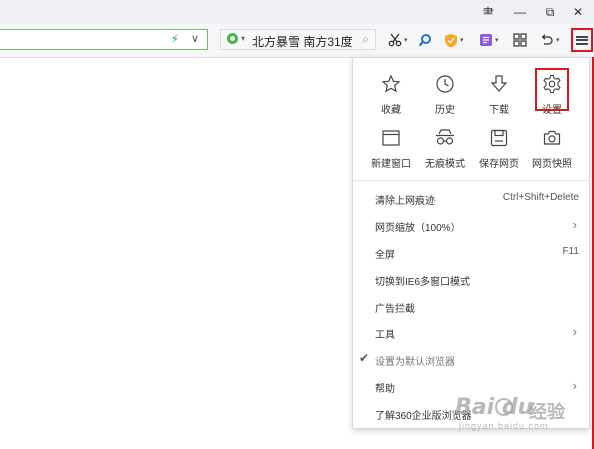 Image resolution: width=594 pixels, height=449 pixels. What do you see at coordinates (302, 41) in the screenshot?
I see `search-suggestion-text: 北方暴雪 南方31度` at bounding box center [302, 41].